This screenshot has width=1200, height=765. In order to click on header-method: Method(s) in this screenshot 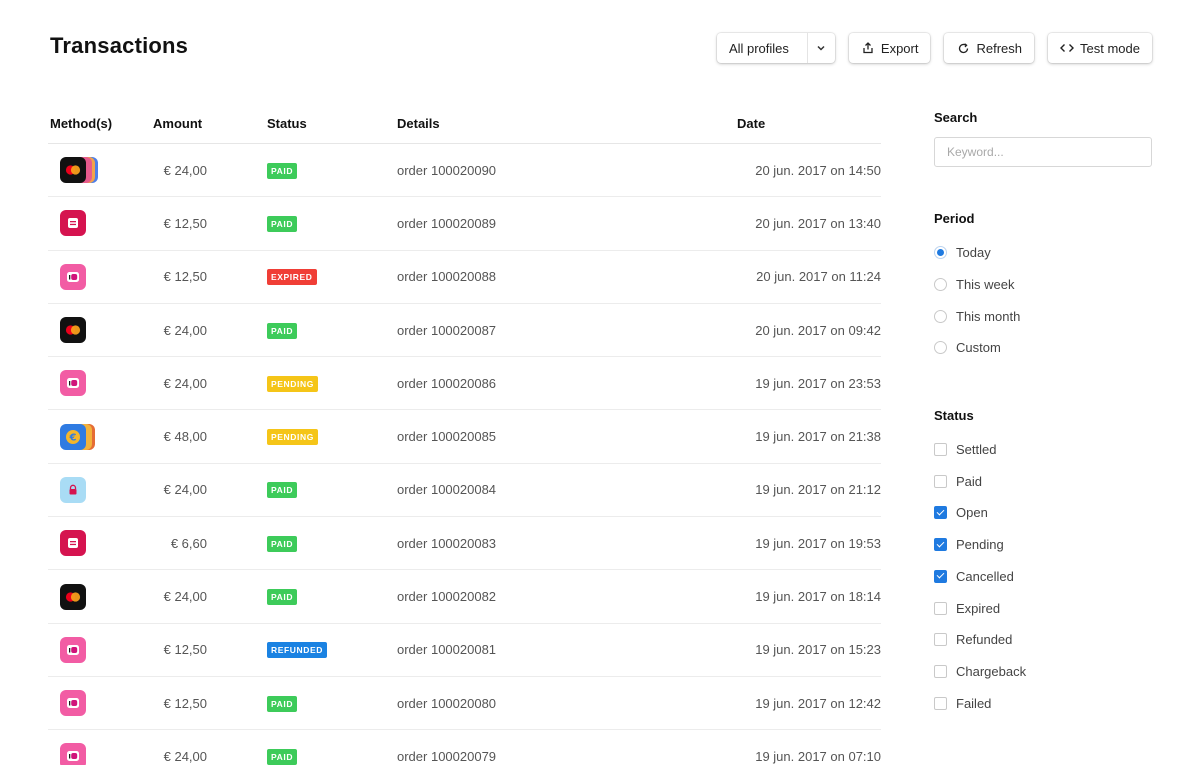, I will do `click(99, 123)`.